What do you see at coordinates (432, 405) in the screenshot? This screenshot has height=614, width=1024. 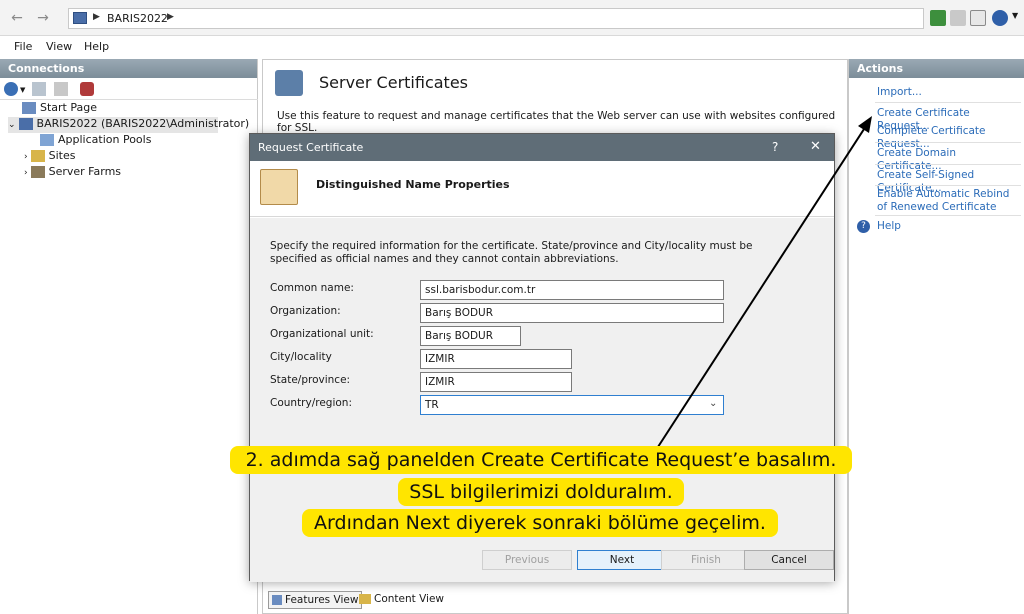 I see `country-region-value: TR` at bounding box center [432, 405].